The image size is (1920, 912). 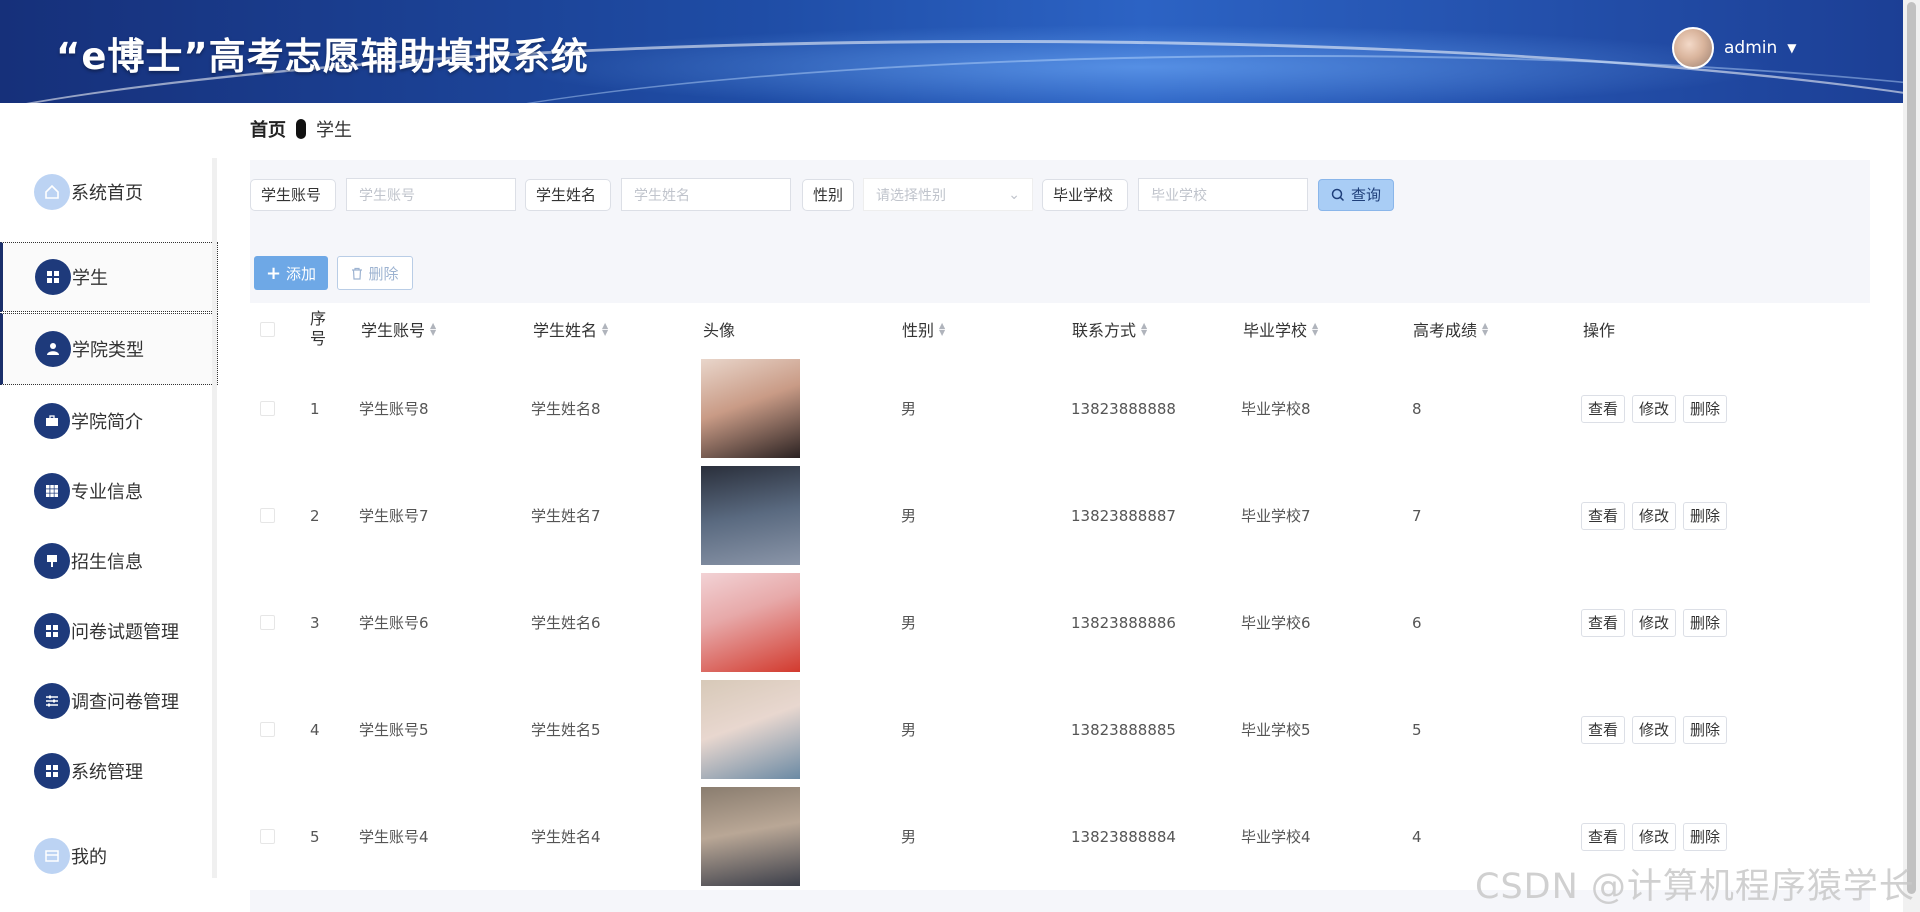 I want to click on flag-icon, so click(x=52, y=561).